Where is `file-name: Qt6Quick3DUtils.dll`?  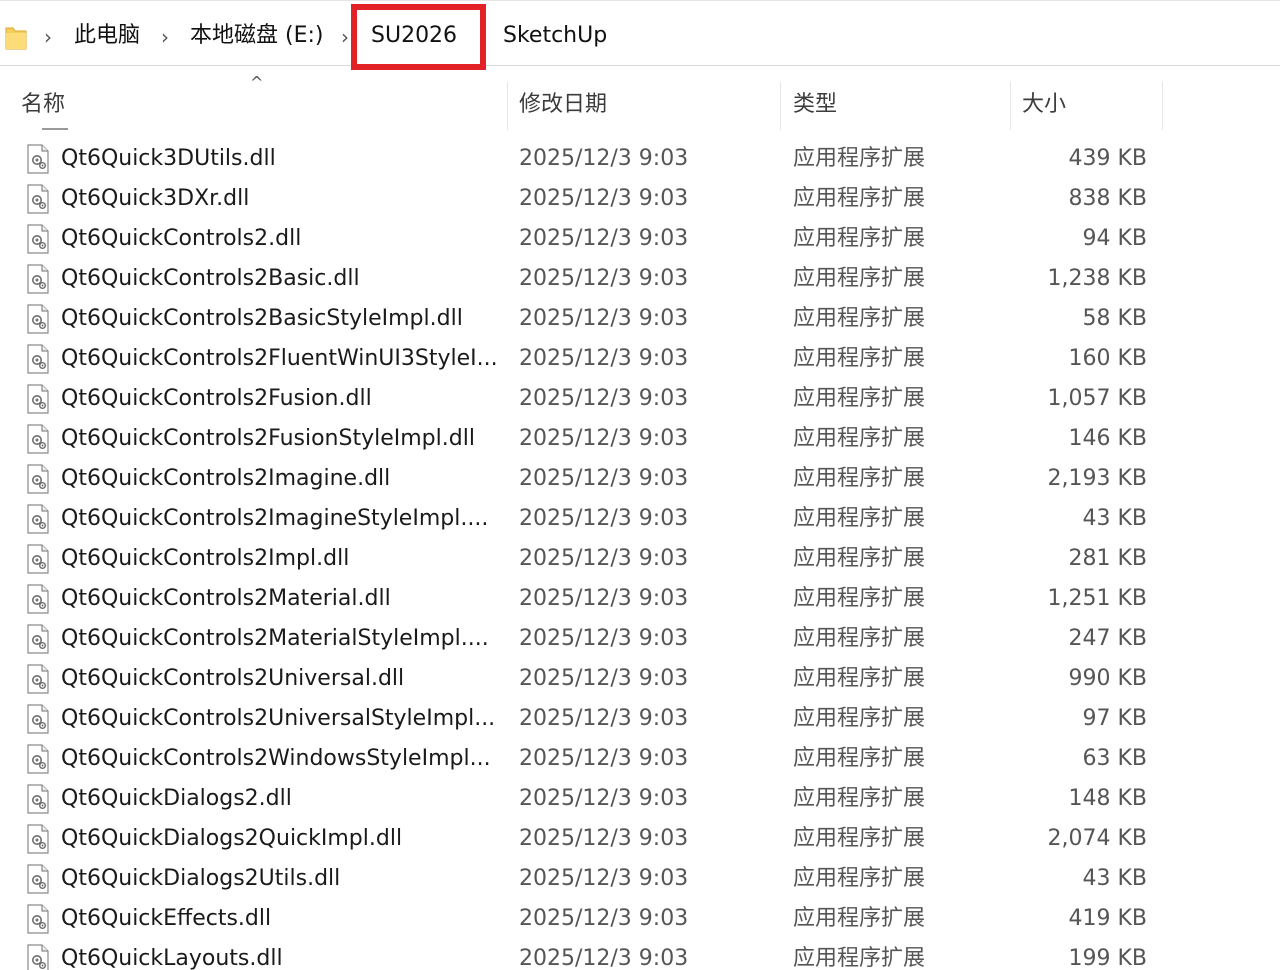 file-name: Qt6Quick3DUtils.dll is located at coordinates (281, 159).